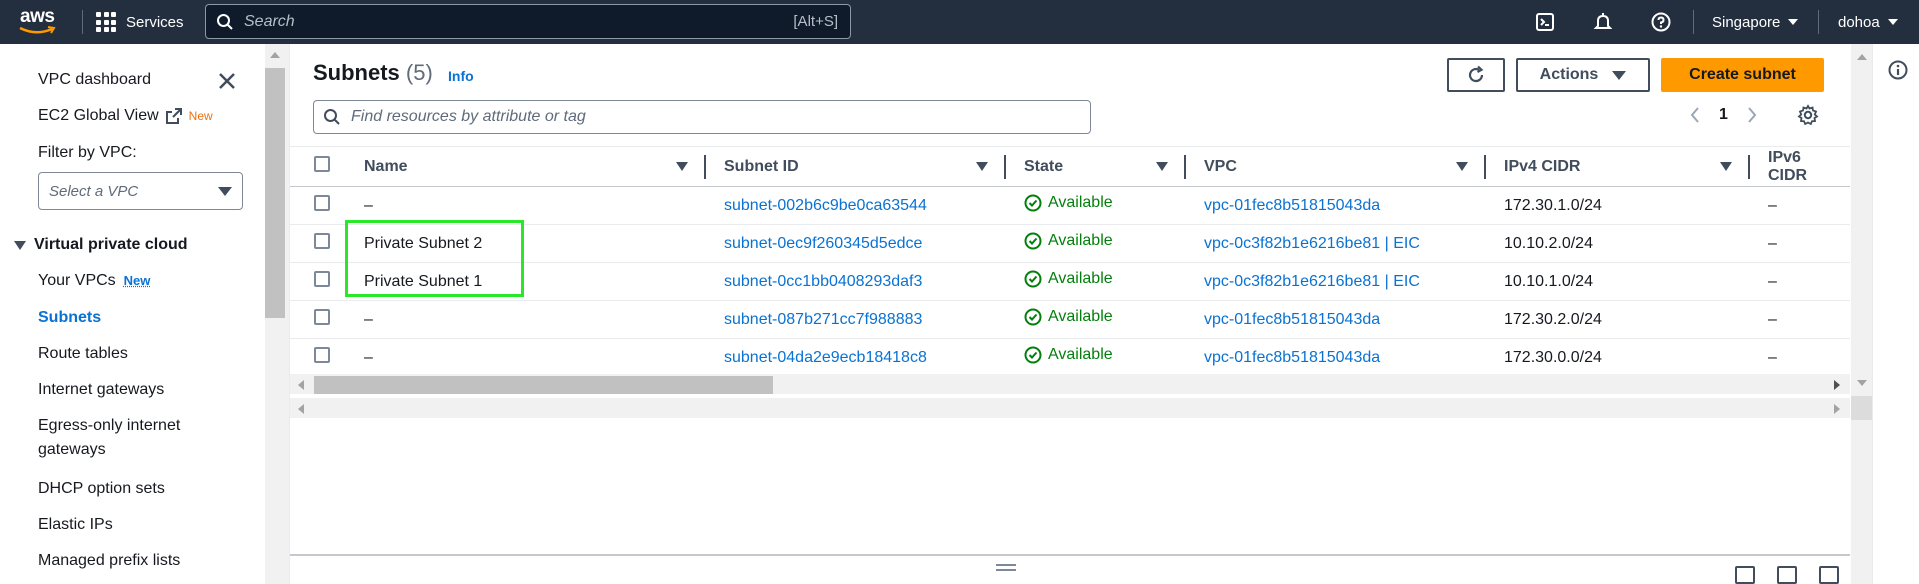 The height and width of the screenshot is (584, 1919). Describe the element at coordinates (1618, 205) in the screenshot. I see `cell-ipv4-cidr: 172.30.1.0/24` at that location.